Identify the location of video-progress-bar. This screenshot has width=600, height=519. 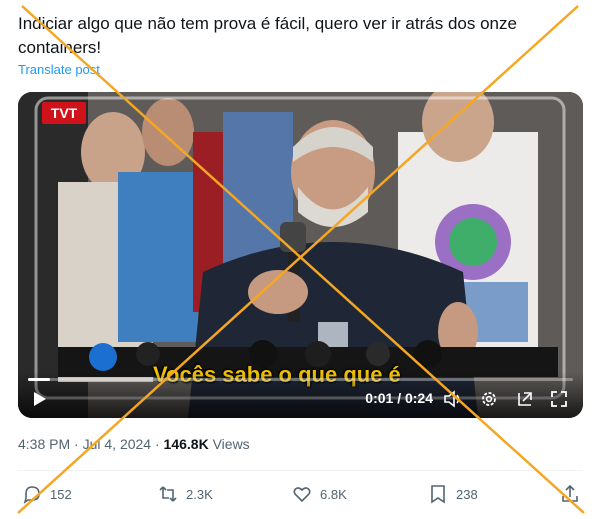
(300, 379).